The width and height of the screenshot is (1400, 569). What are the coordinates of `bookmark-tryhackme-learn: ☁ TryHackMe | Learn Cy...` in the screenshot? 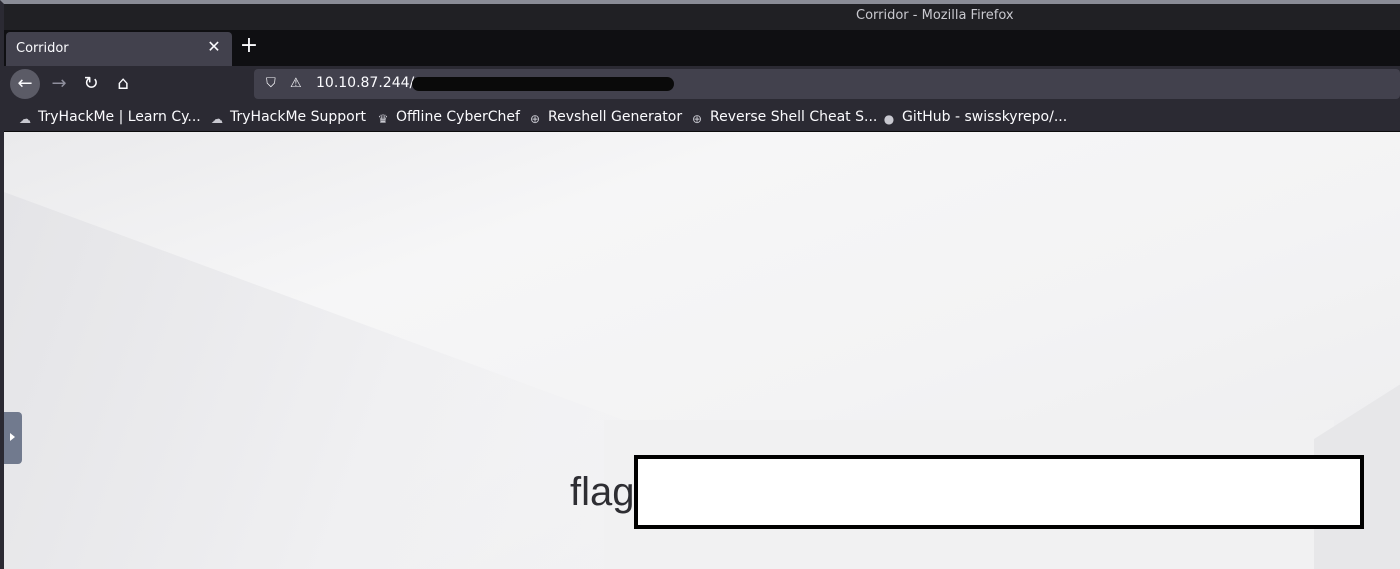 It's located at (109, 117).